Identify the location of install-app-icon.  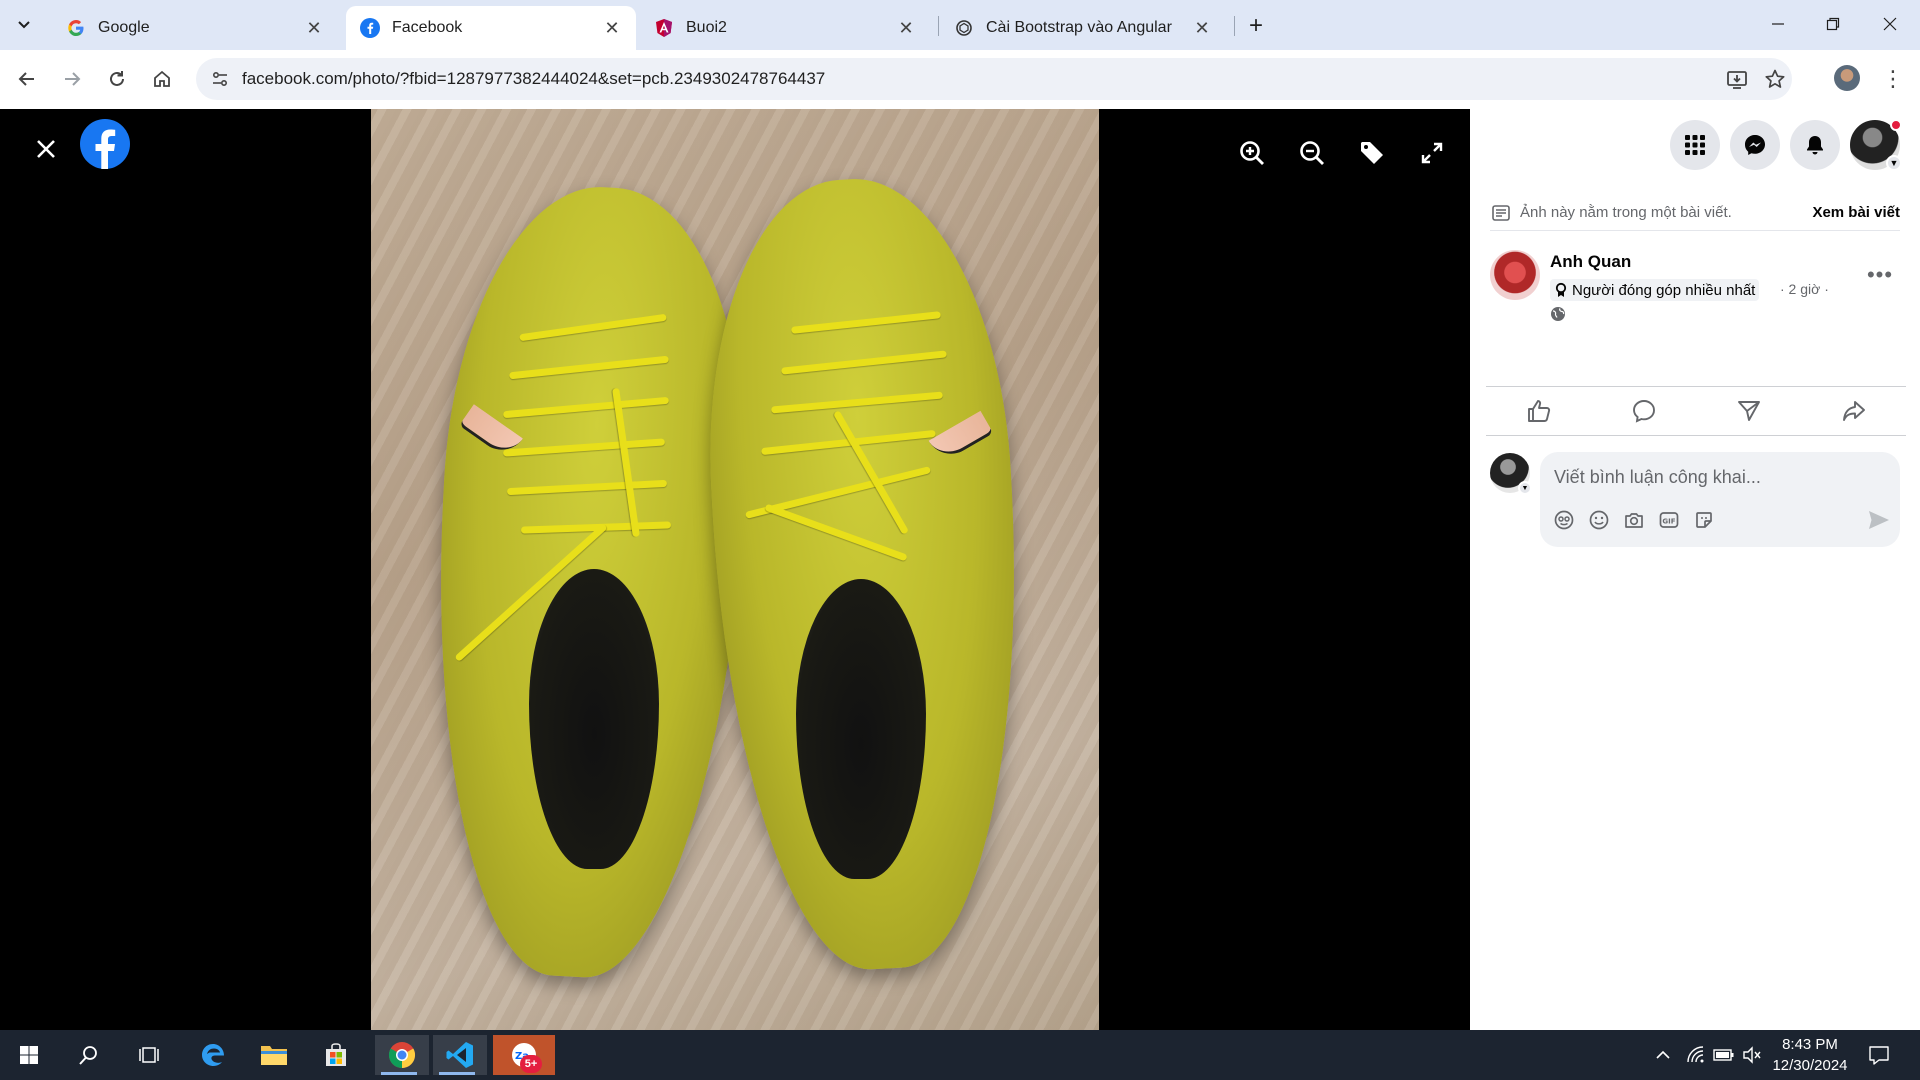
(1737, 79).